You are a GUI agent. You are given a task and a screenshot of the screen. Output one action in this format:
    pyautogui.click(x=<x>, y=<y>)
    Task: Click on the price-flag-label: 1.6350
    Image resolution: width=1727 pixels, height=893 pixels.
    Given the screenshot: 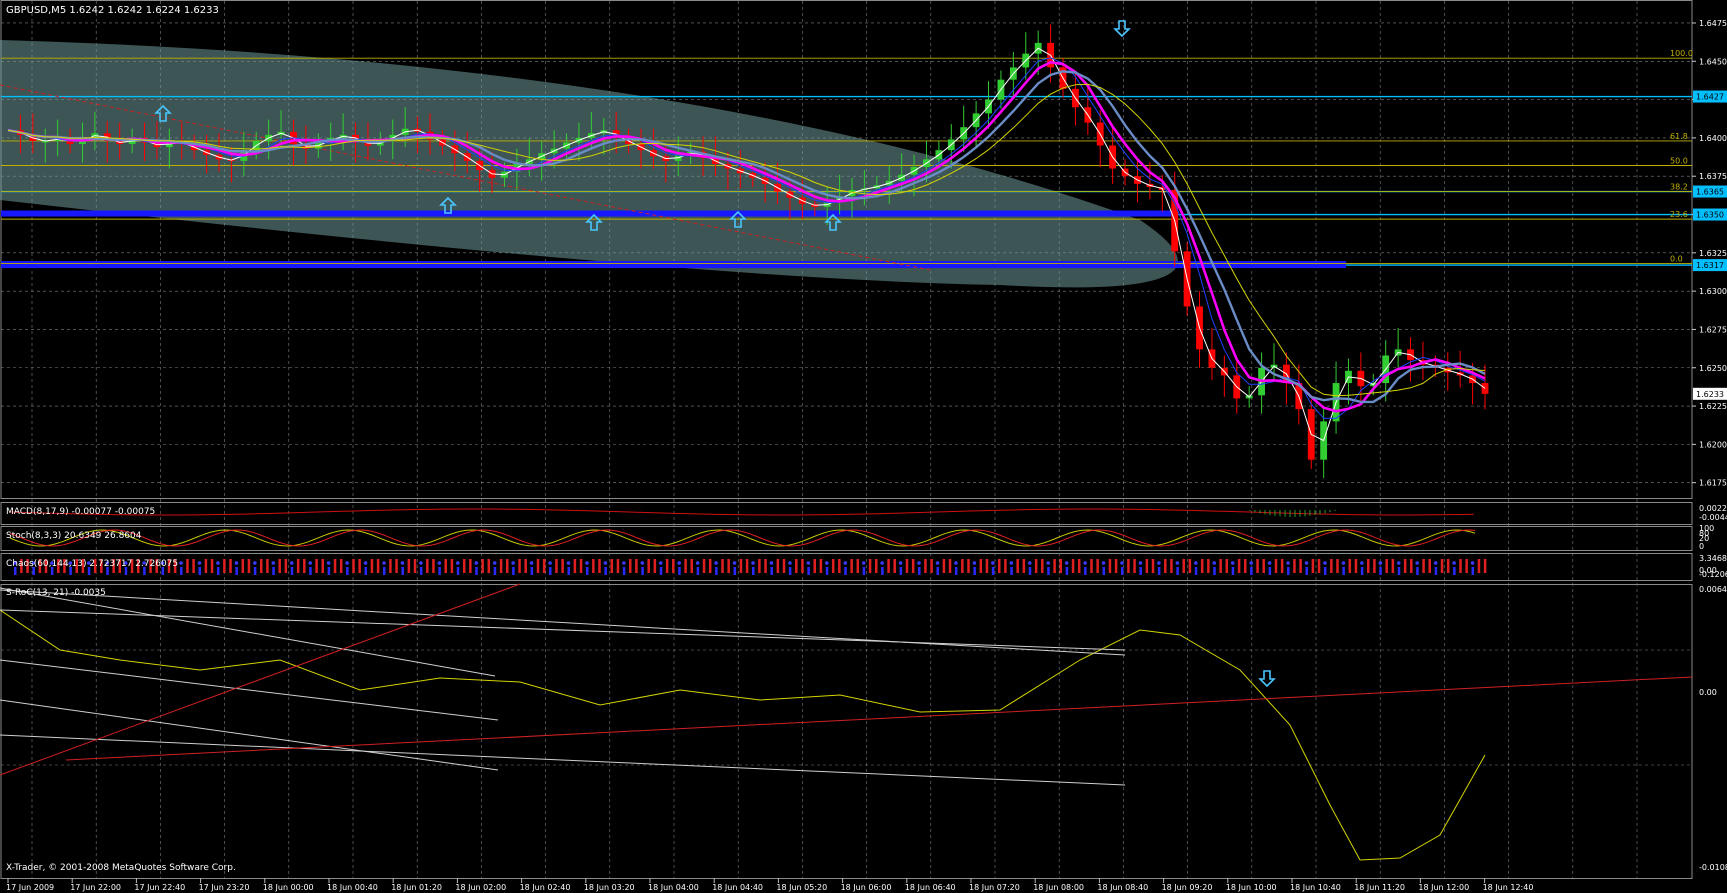 What is the action you would take?
    pyautogui.click(x=1710, y=215)
    